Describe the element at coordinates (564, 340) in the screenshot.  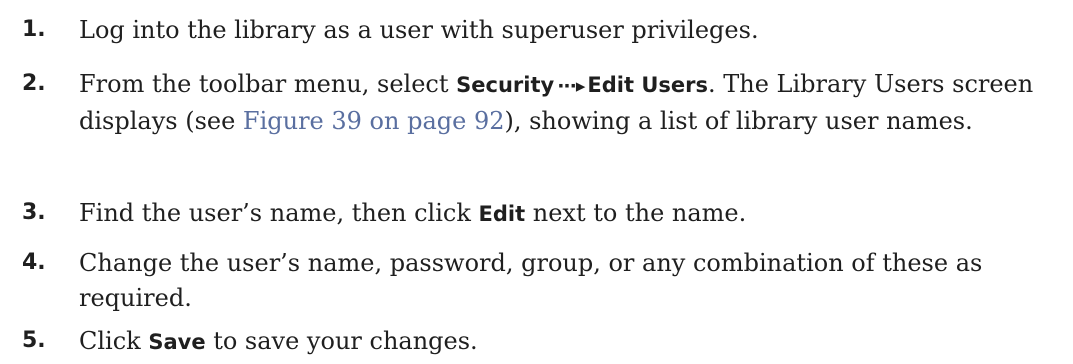
I see `step-text: Click Save to save your changes.` at that location.